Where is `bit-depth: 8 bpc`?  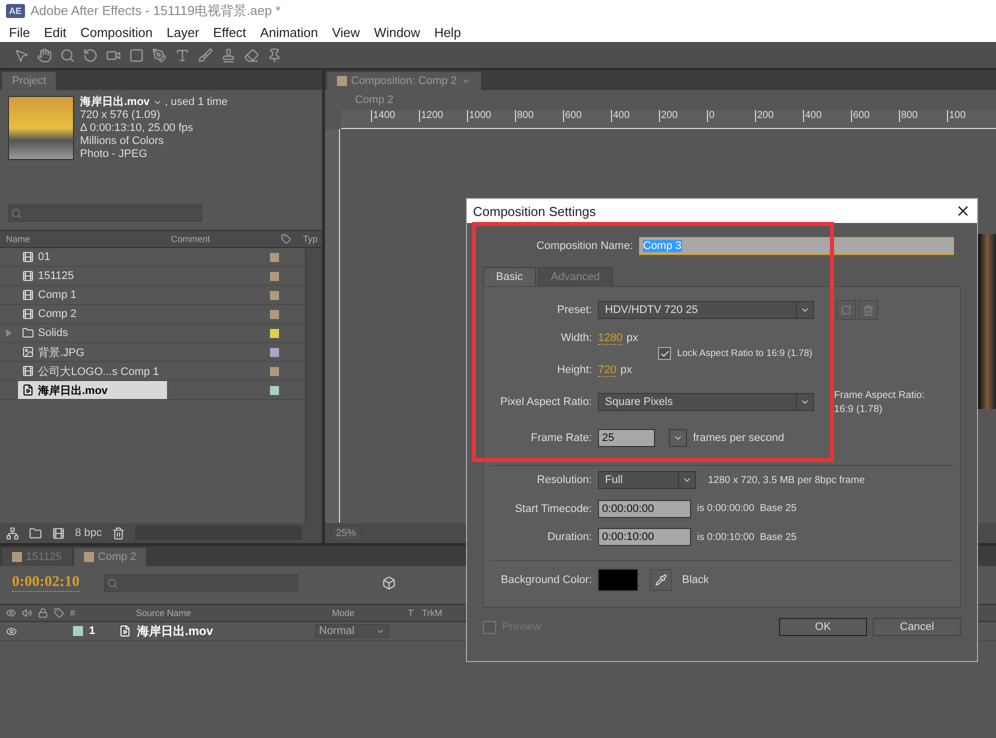 bit-depth: 8 bpc is located at coordinates (88, 533).